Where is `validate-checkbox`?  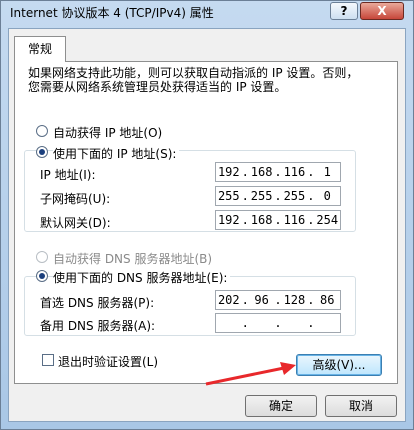 validate-checkbox is located at coordinates (48, 360).